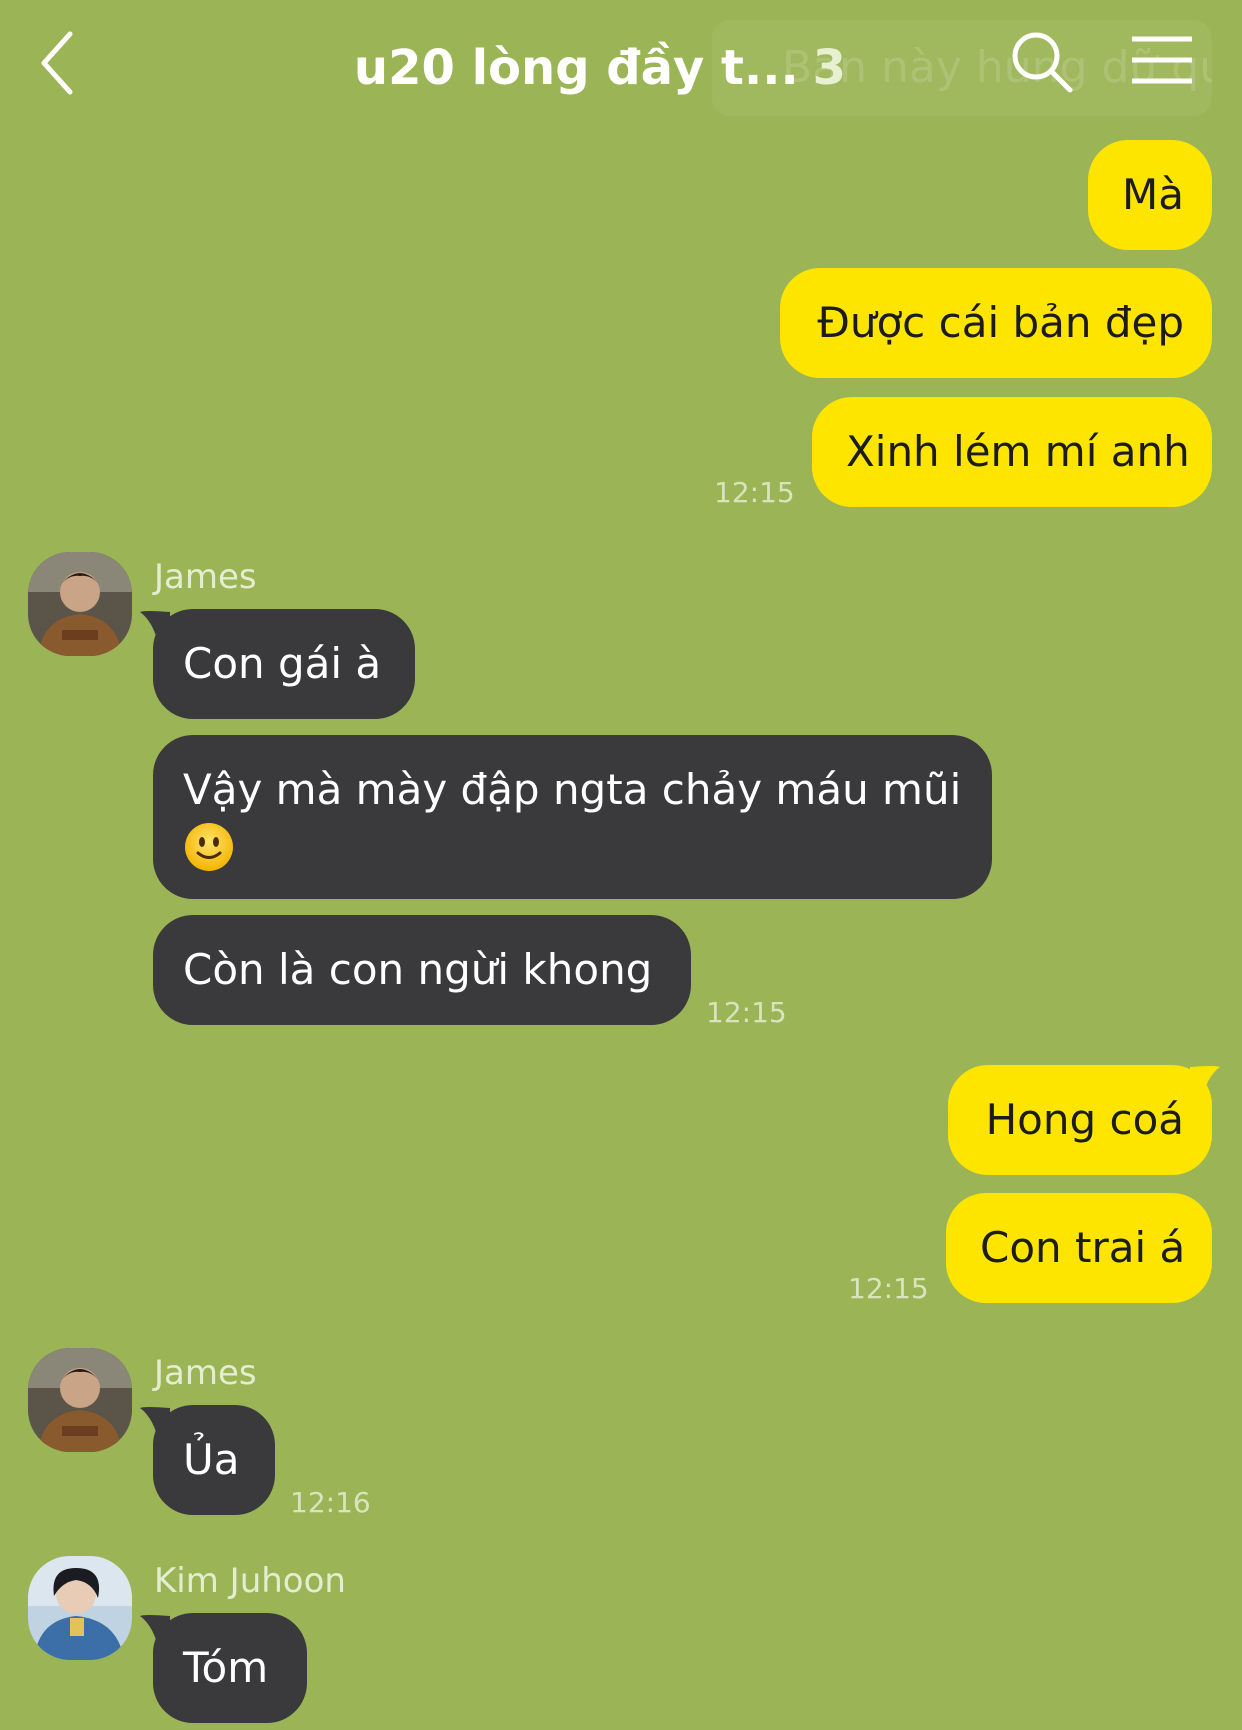 This screenshot has width=1242, height=1730. Describe the element at coordinates (330, 1502) in the screenshot. I see `message-time: 12:16` at that location.